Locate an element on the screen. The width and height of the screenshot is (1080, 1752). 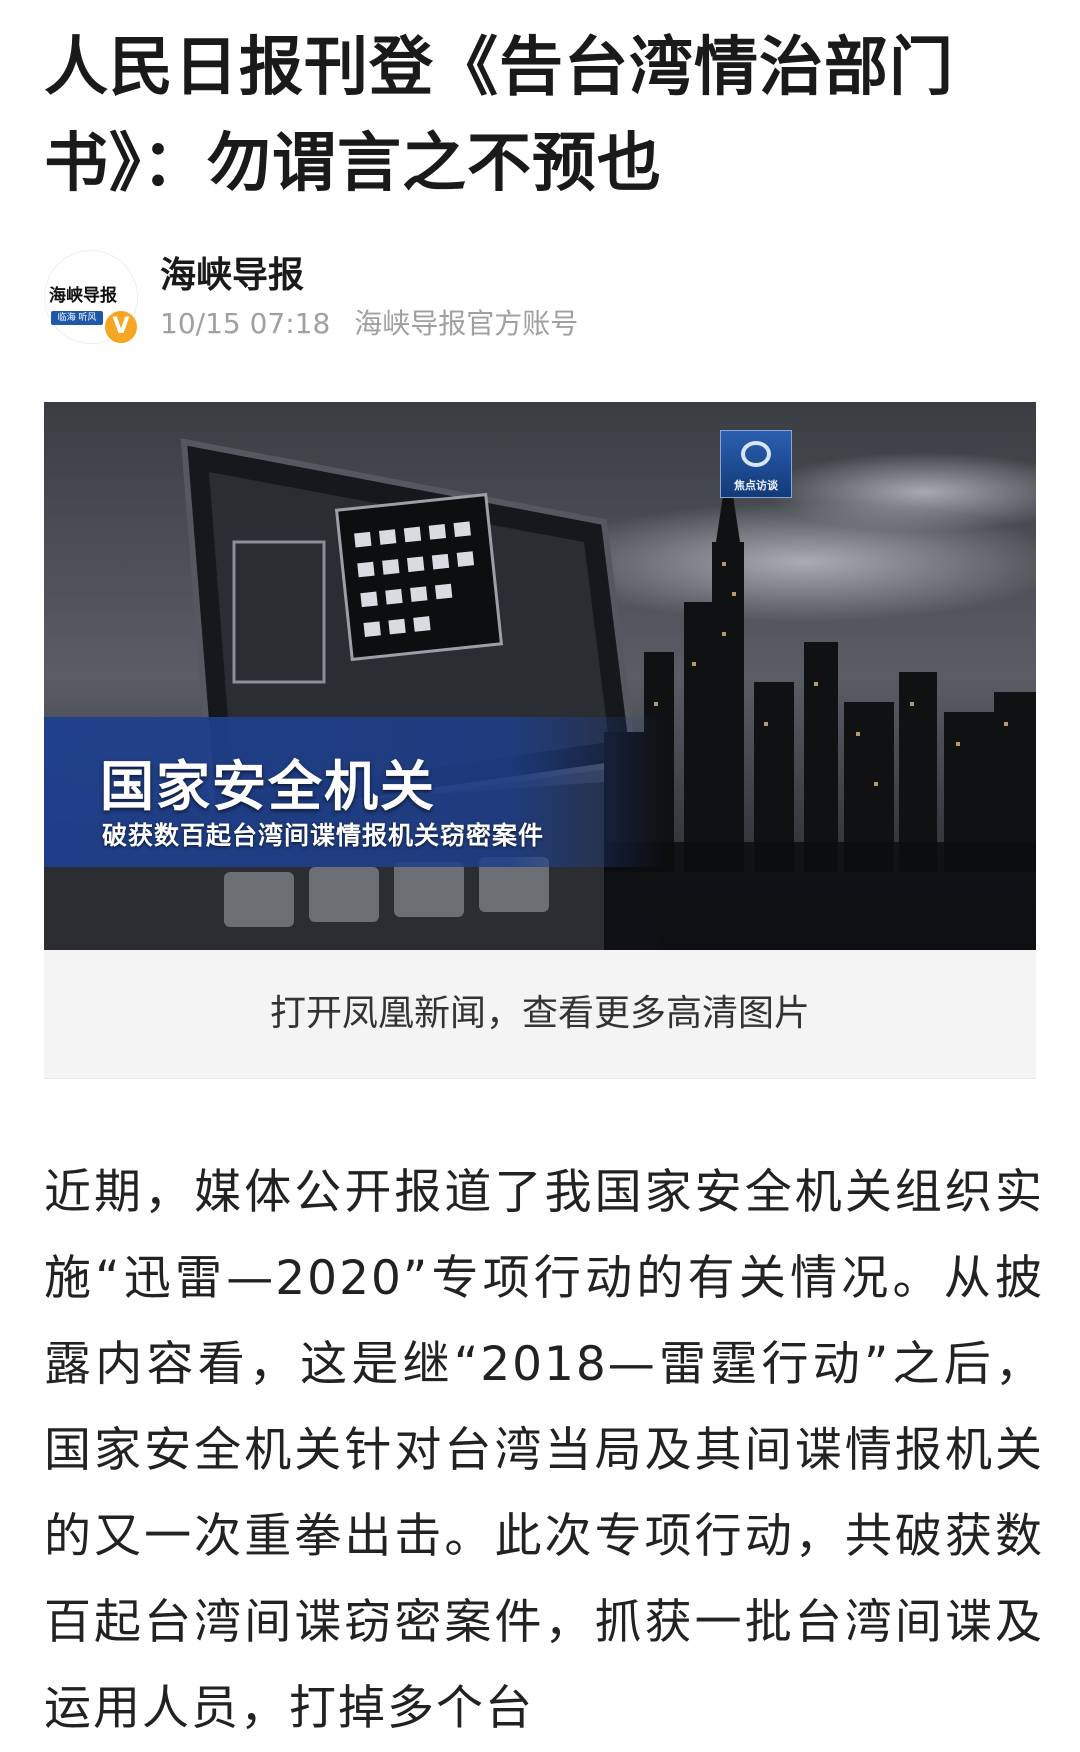
avatar-logo-text: 海峡导报 is located at coordinates (83, 296).